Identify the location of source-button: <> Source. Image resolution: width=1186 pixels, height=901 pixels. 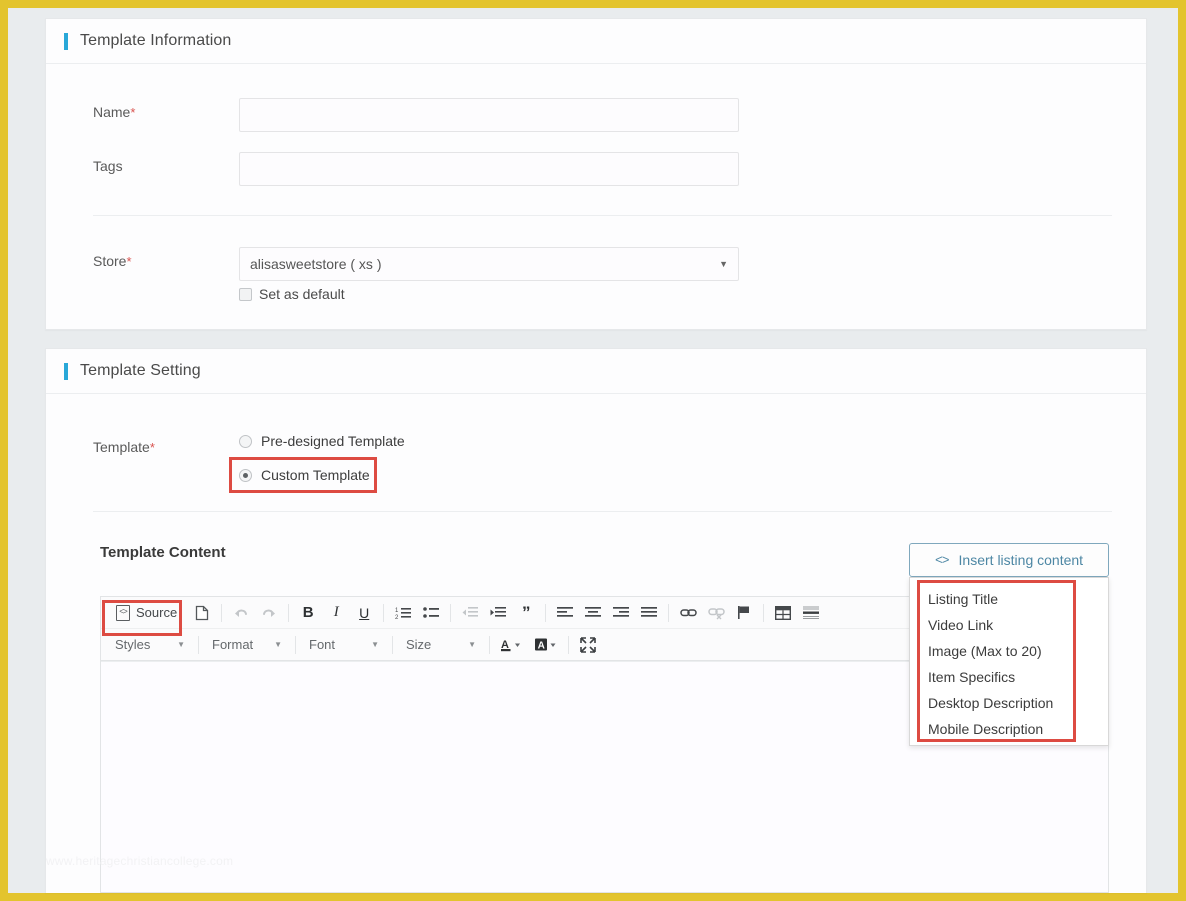
(146, 612).